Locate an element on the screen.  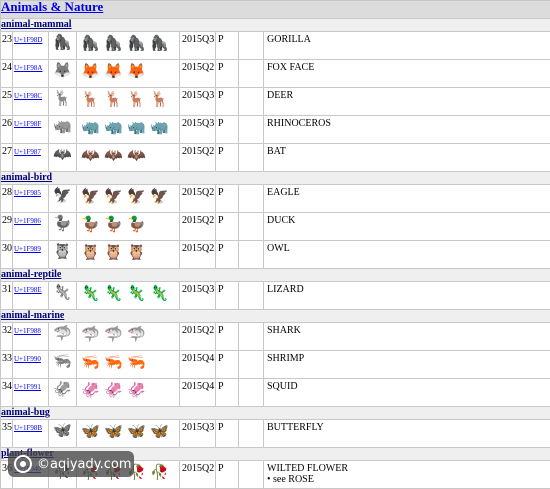
vendor-emoji-icon: 🦑 is located at coordinates (113, 391).